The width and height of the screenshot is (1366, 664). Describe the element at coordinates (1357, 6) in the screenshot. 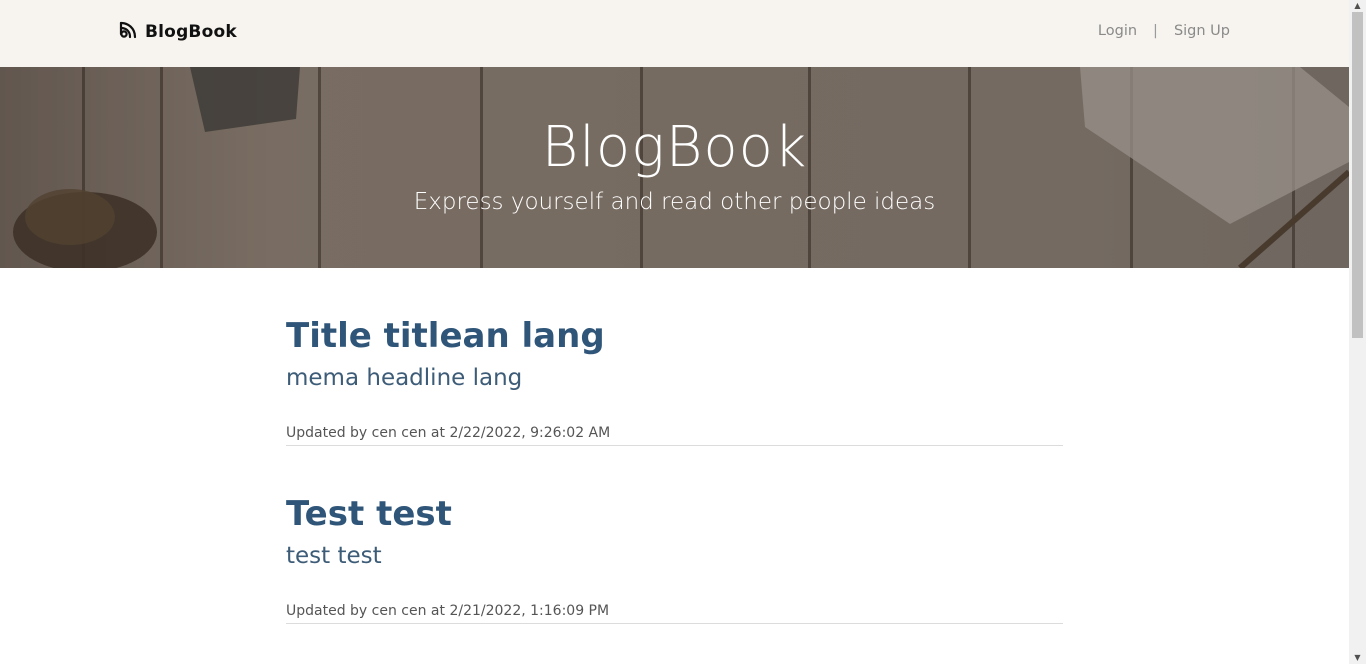

I see `scroll-up-icon: ▲` at that location.